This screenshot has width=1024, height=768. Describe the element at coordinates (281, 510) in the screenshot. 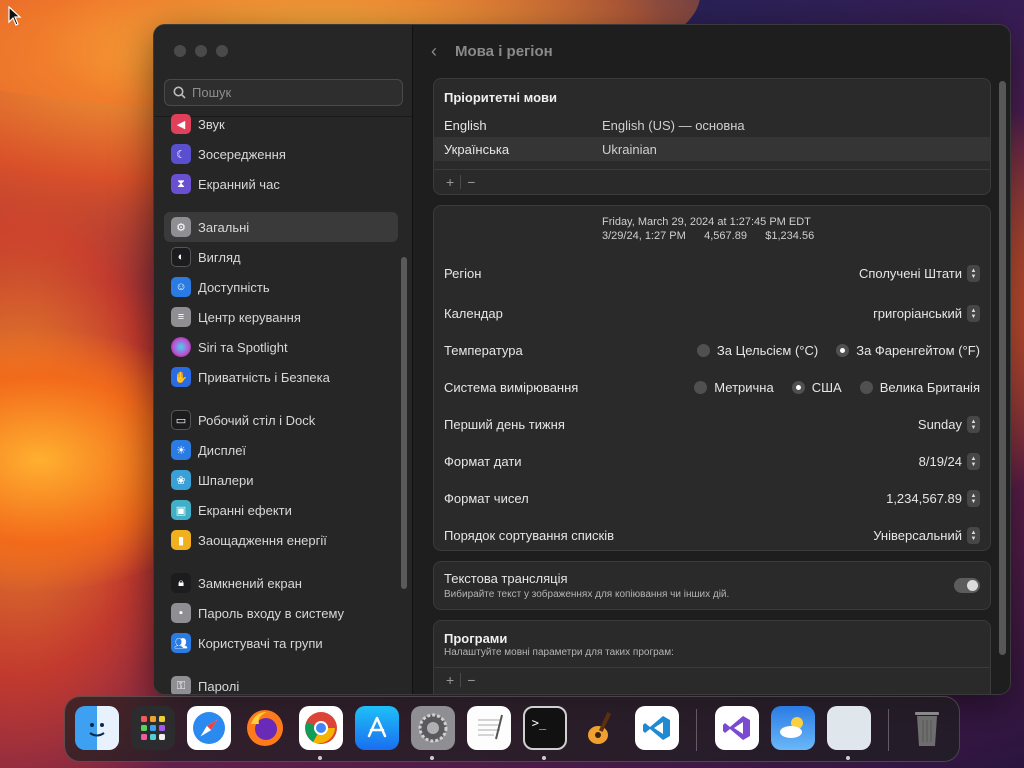

I see `sidebar-item-screensaver: ▣ Екранні ефекти` at that location.